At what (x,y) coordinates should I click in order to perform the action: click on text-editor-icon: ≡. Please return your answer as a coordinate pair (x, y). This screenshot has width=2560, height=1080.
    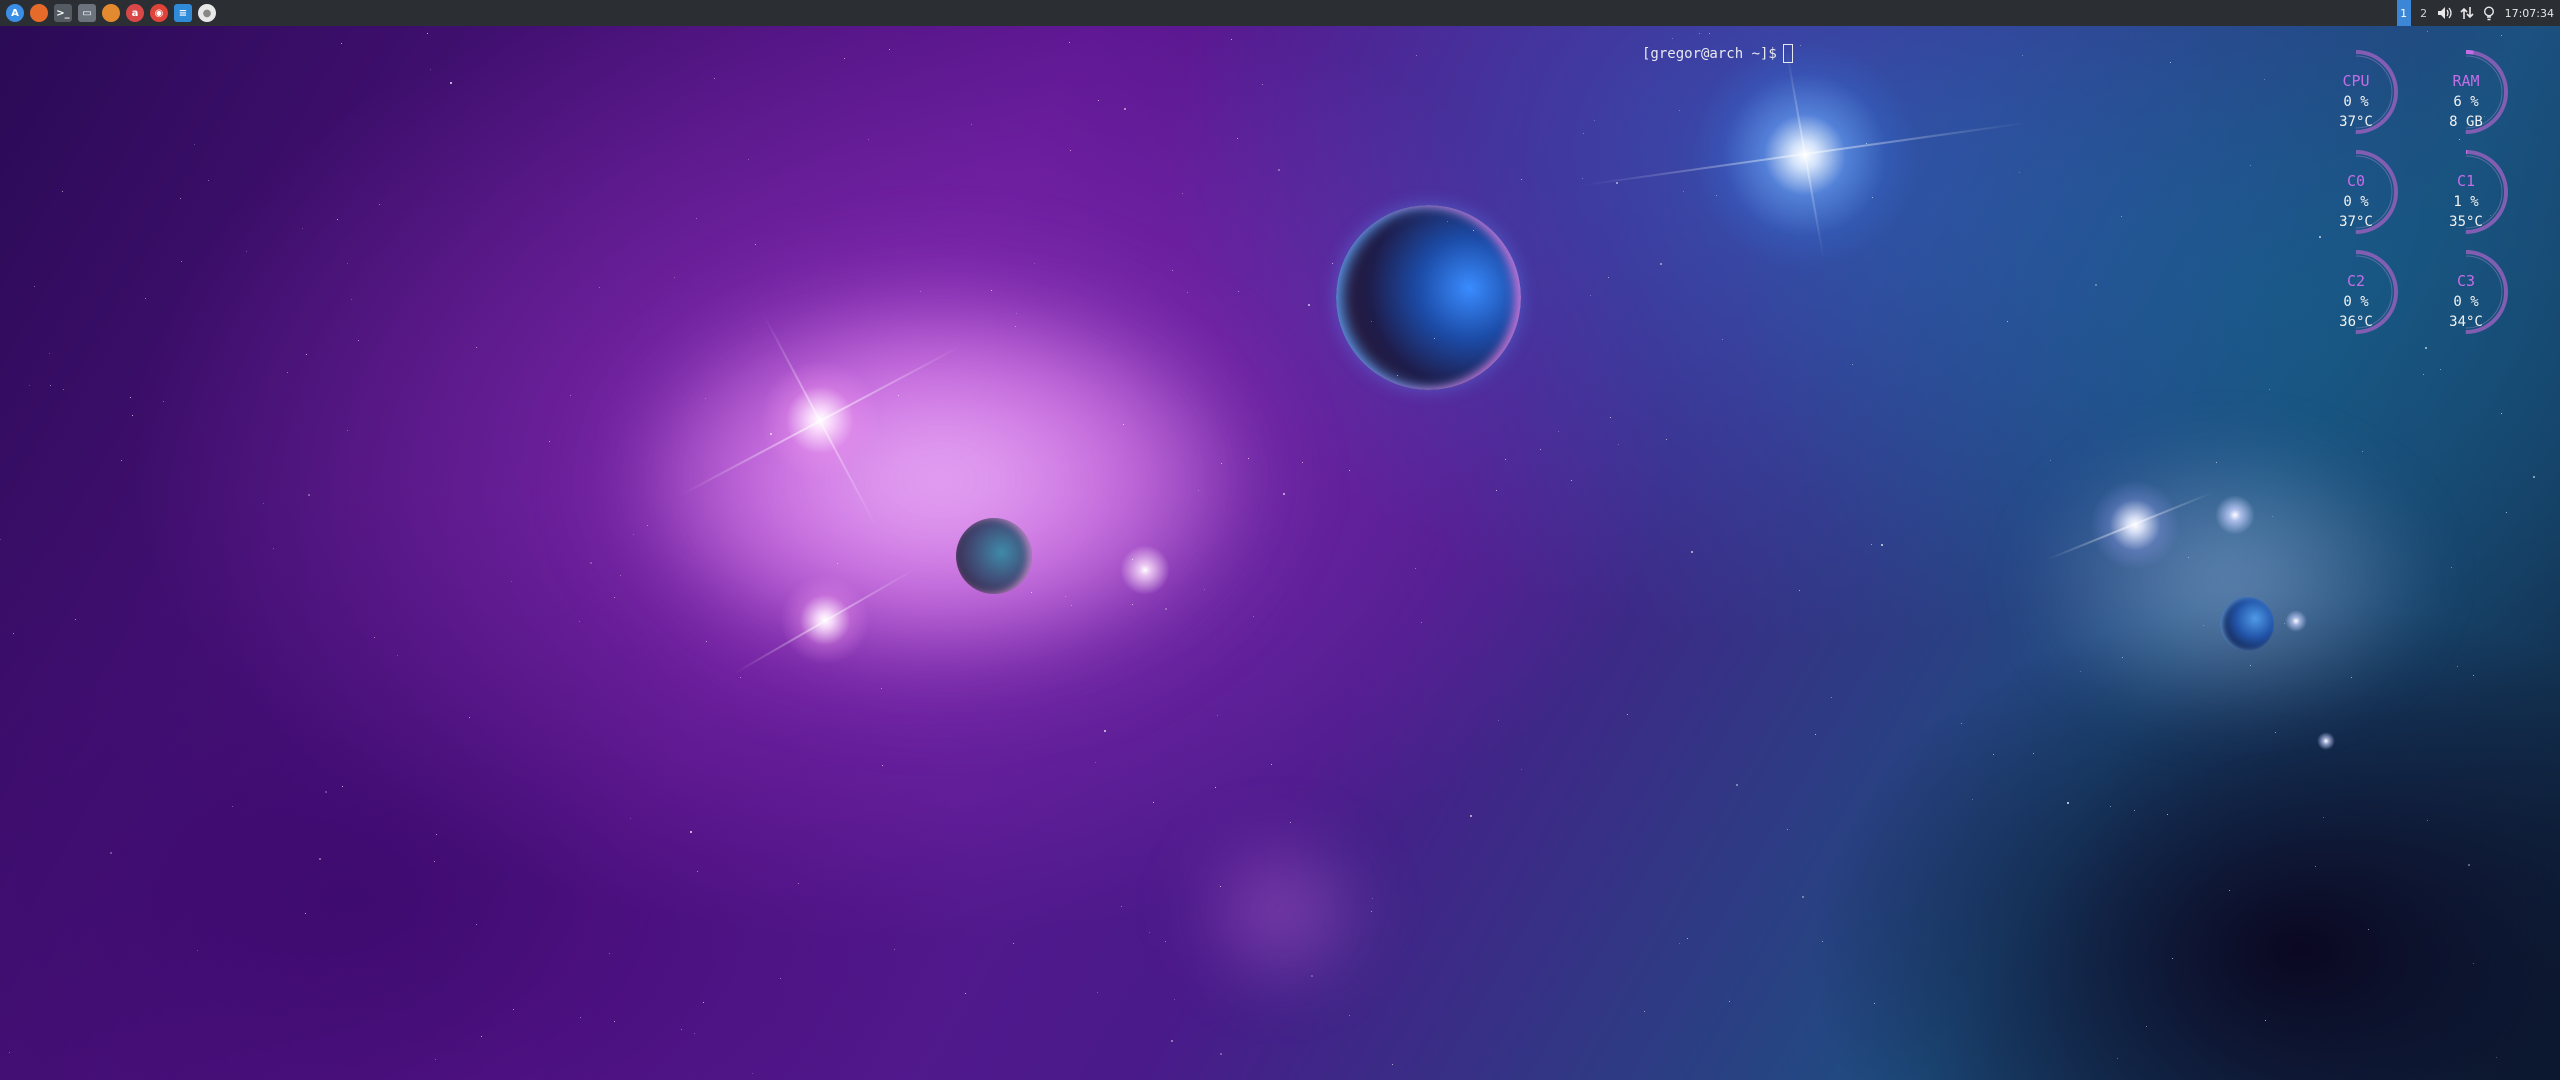
    Looking at the image, I should click on (183, 13).